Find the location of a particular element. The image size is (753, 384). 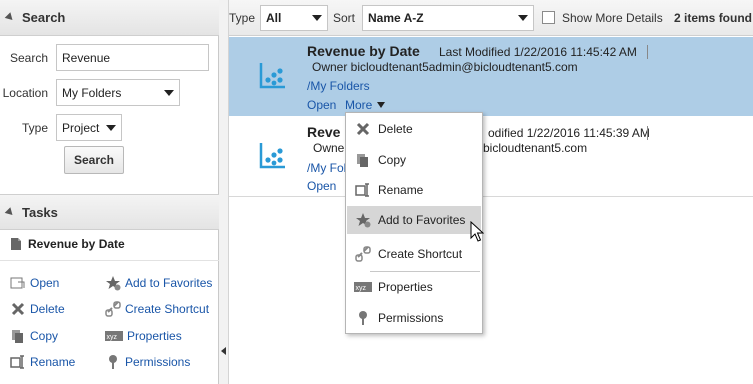

task-create-shortcut: Create Shortcut is located at coordinates (157, 309).